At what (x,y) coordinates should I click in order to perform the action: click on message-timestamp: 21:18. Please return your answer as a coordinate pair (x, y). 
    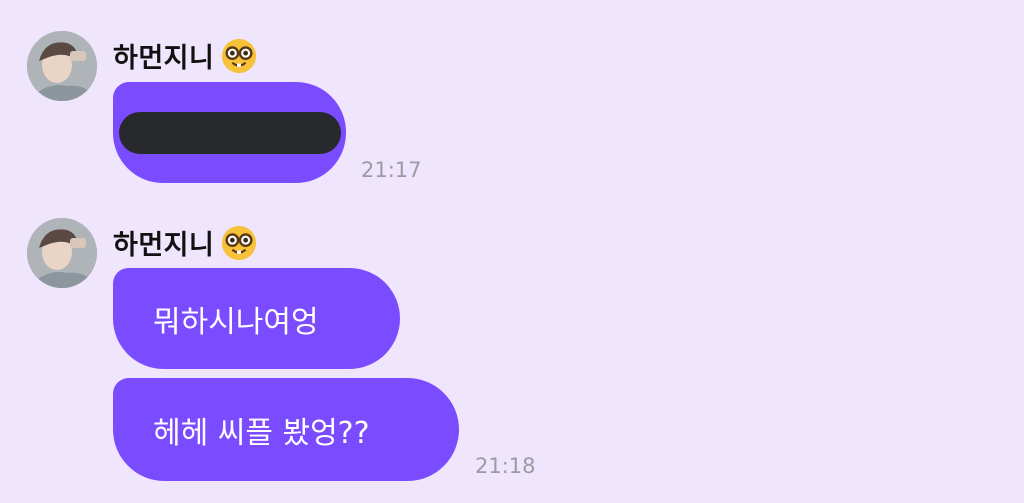
    Looking at the image, I should click on (505, 466).